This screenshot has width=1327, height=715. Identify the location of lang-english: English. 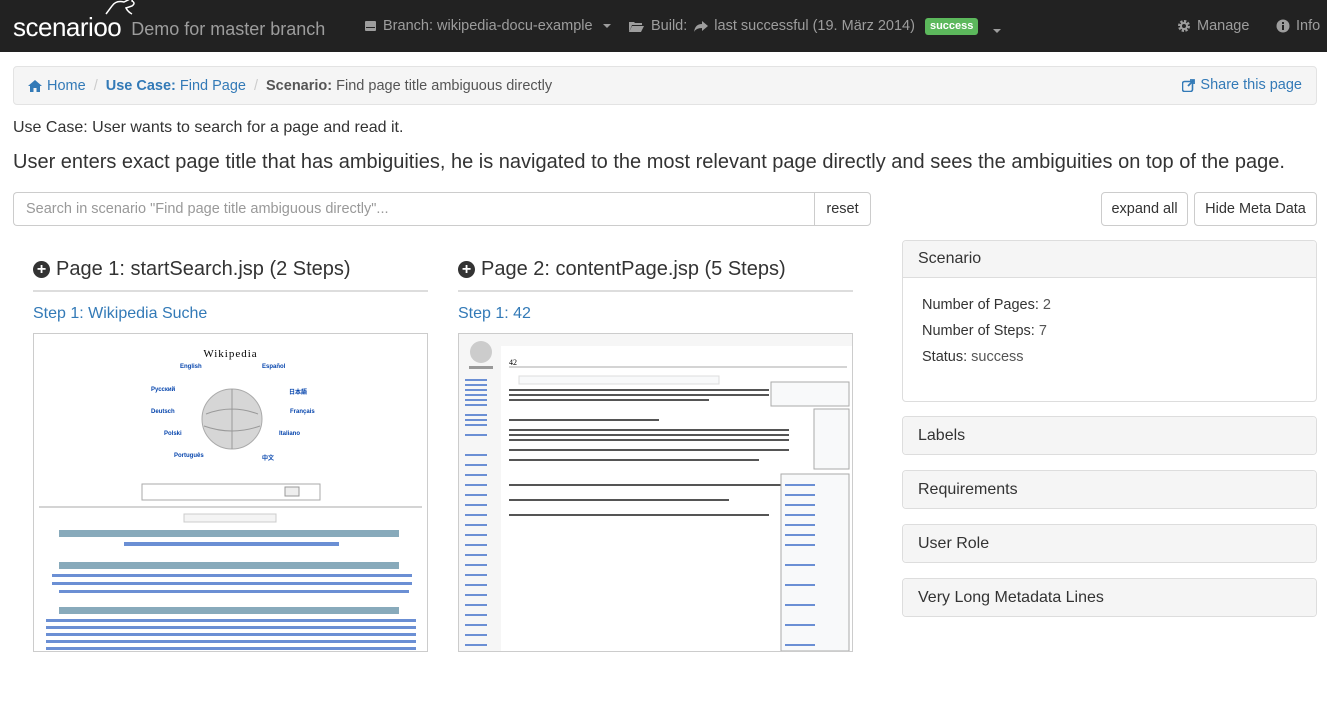
(191, 367).